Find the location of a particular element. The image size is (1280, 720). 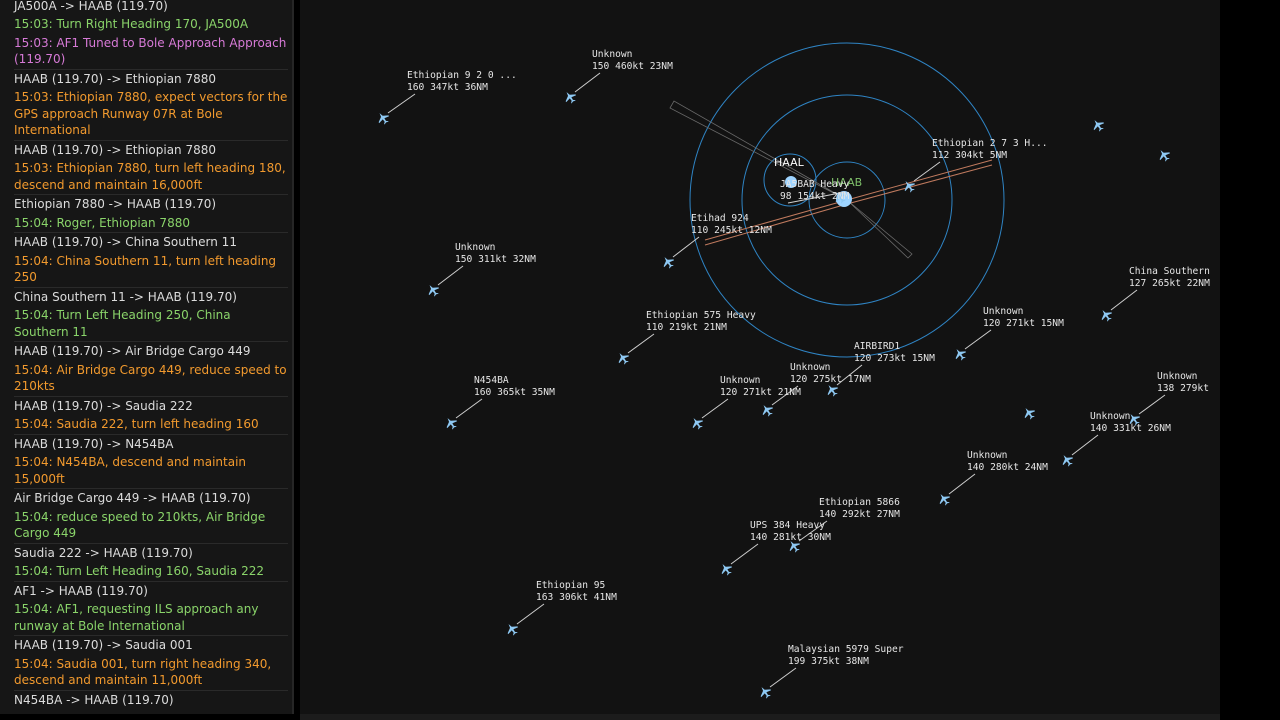

aircraft-target: Unknown150 460kt 23NM is located at coordinates (617, 77).